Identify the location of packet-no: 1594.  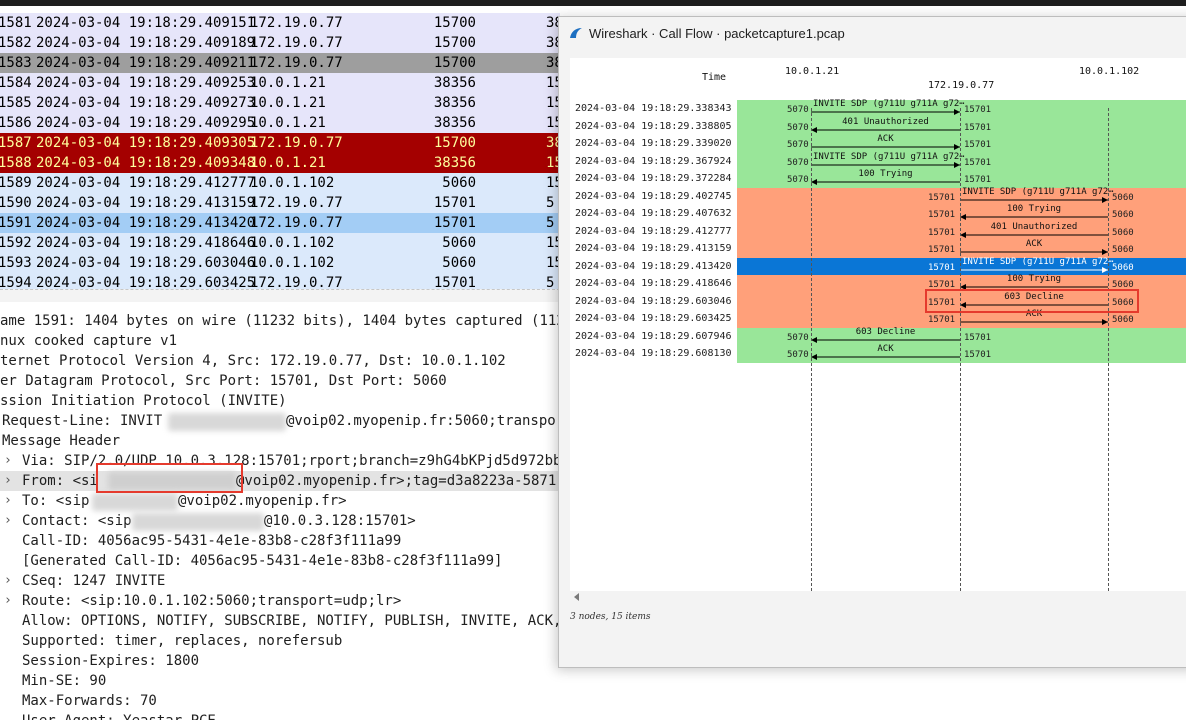
(16, 282).